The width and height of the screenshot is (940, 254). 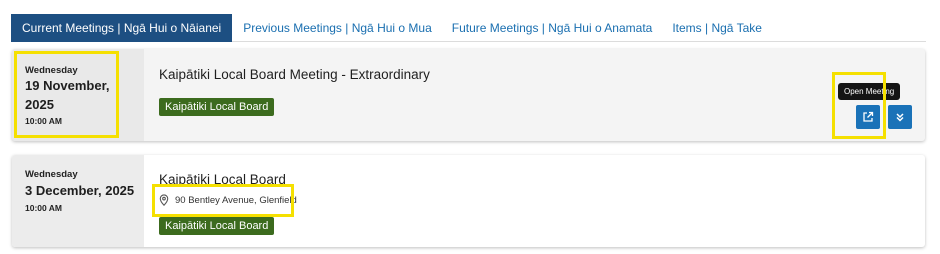 I want to click on open-meeting-button, so click(x=868, y=117).